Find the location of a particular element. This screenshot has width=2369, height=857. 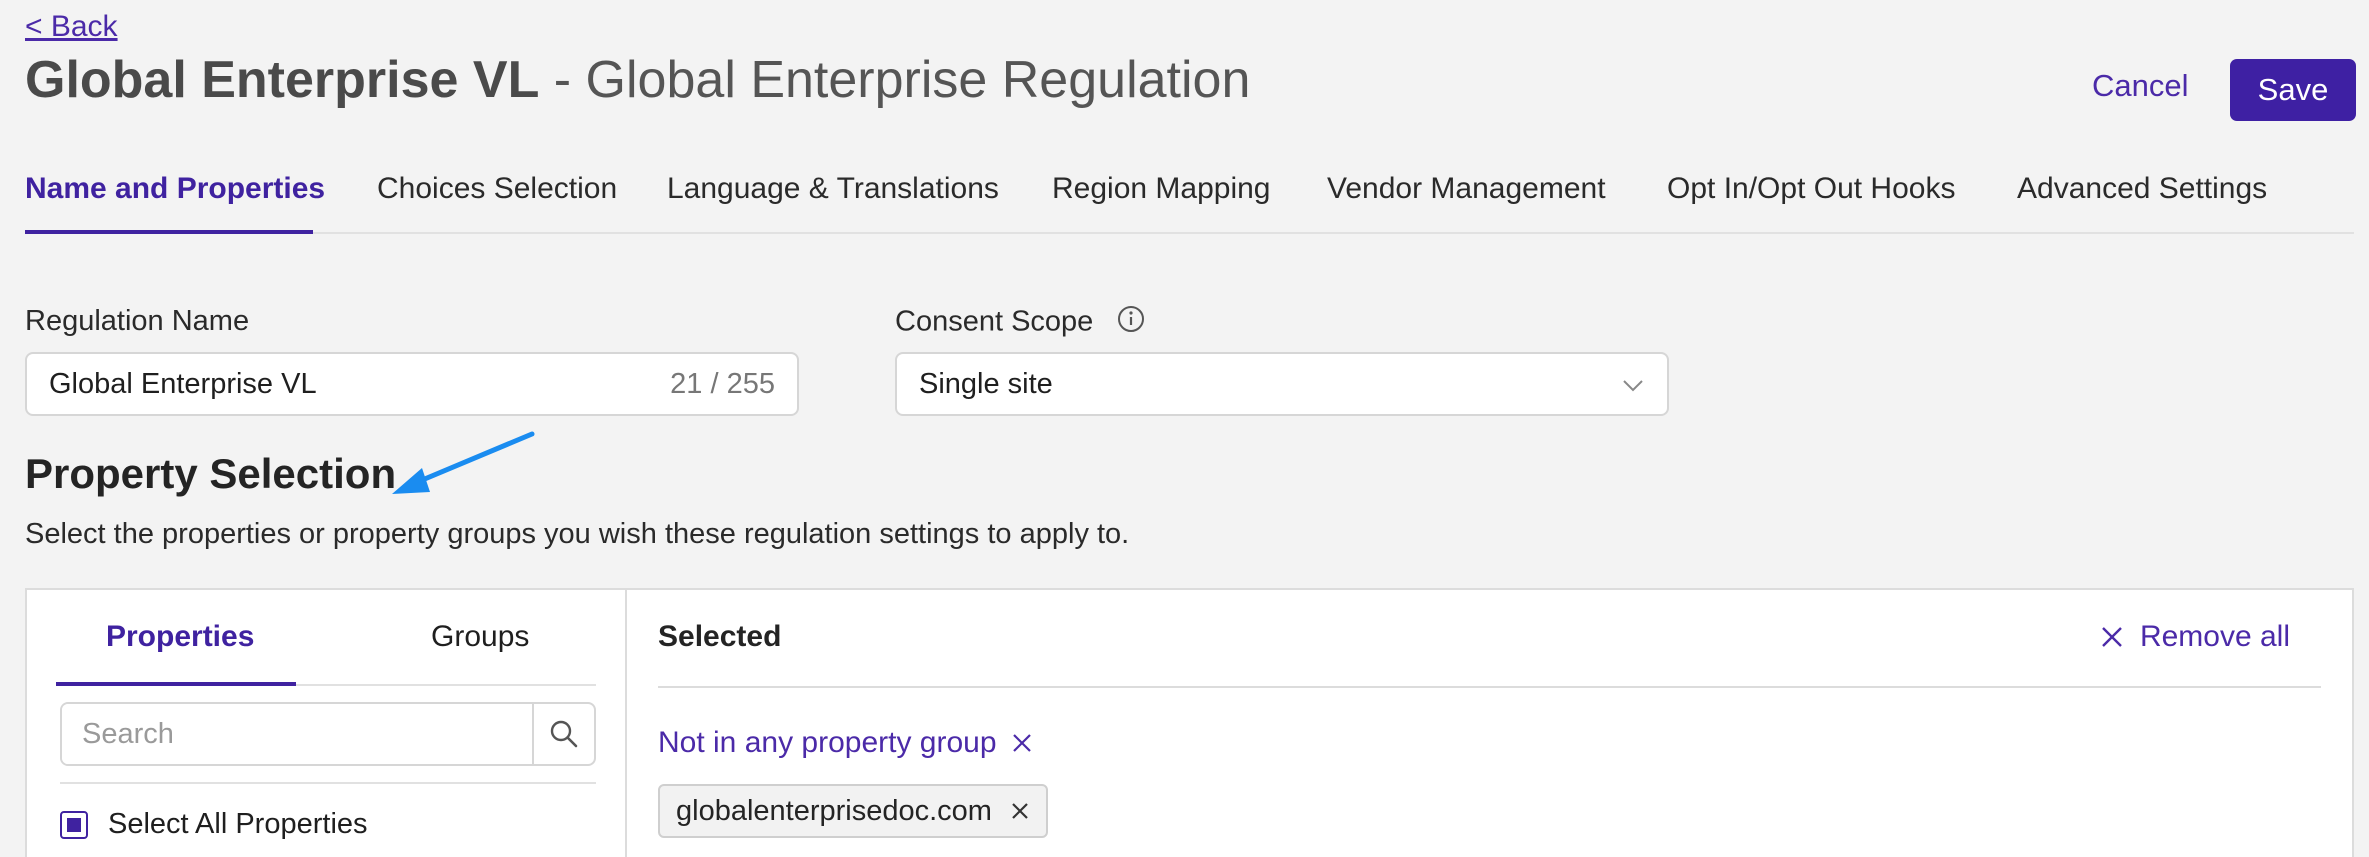

remove-all-label: Remove all is located at coordinates (2214, 636).